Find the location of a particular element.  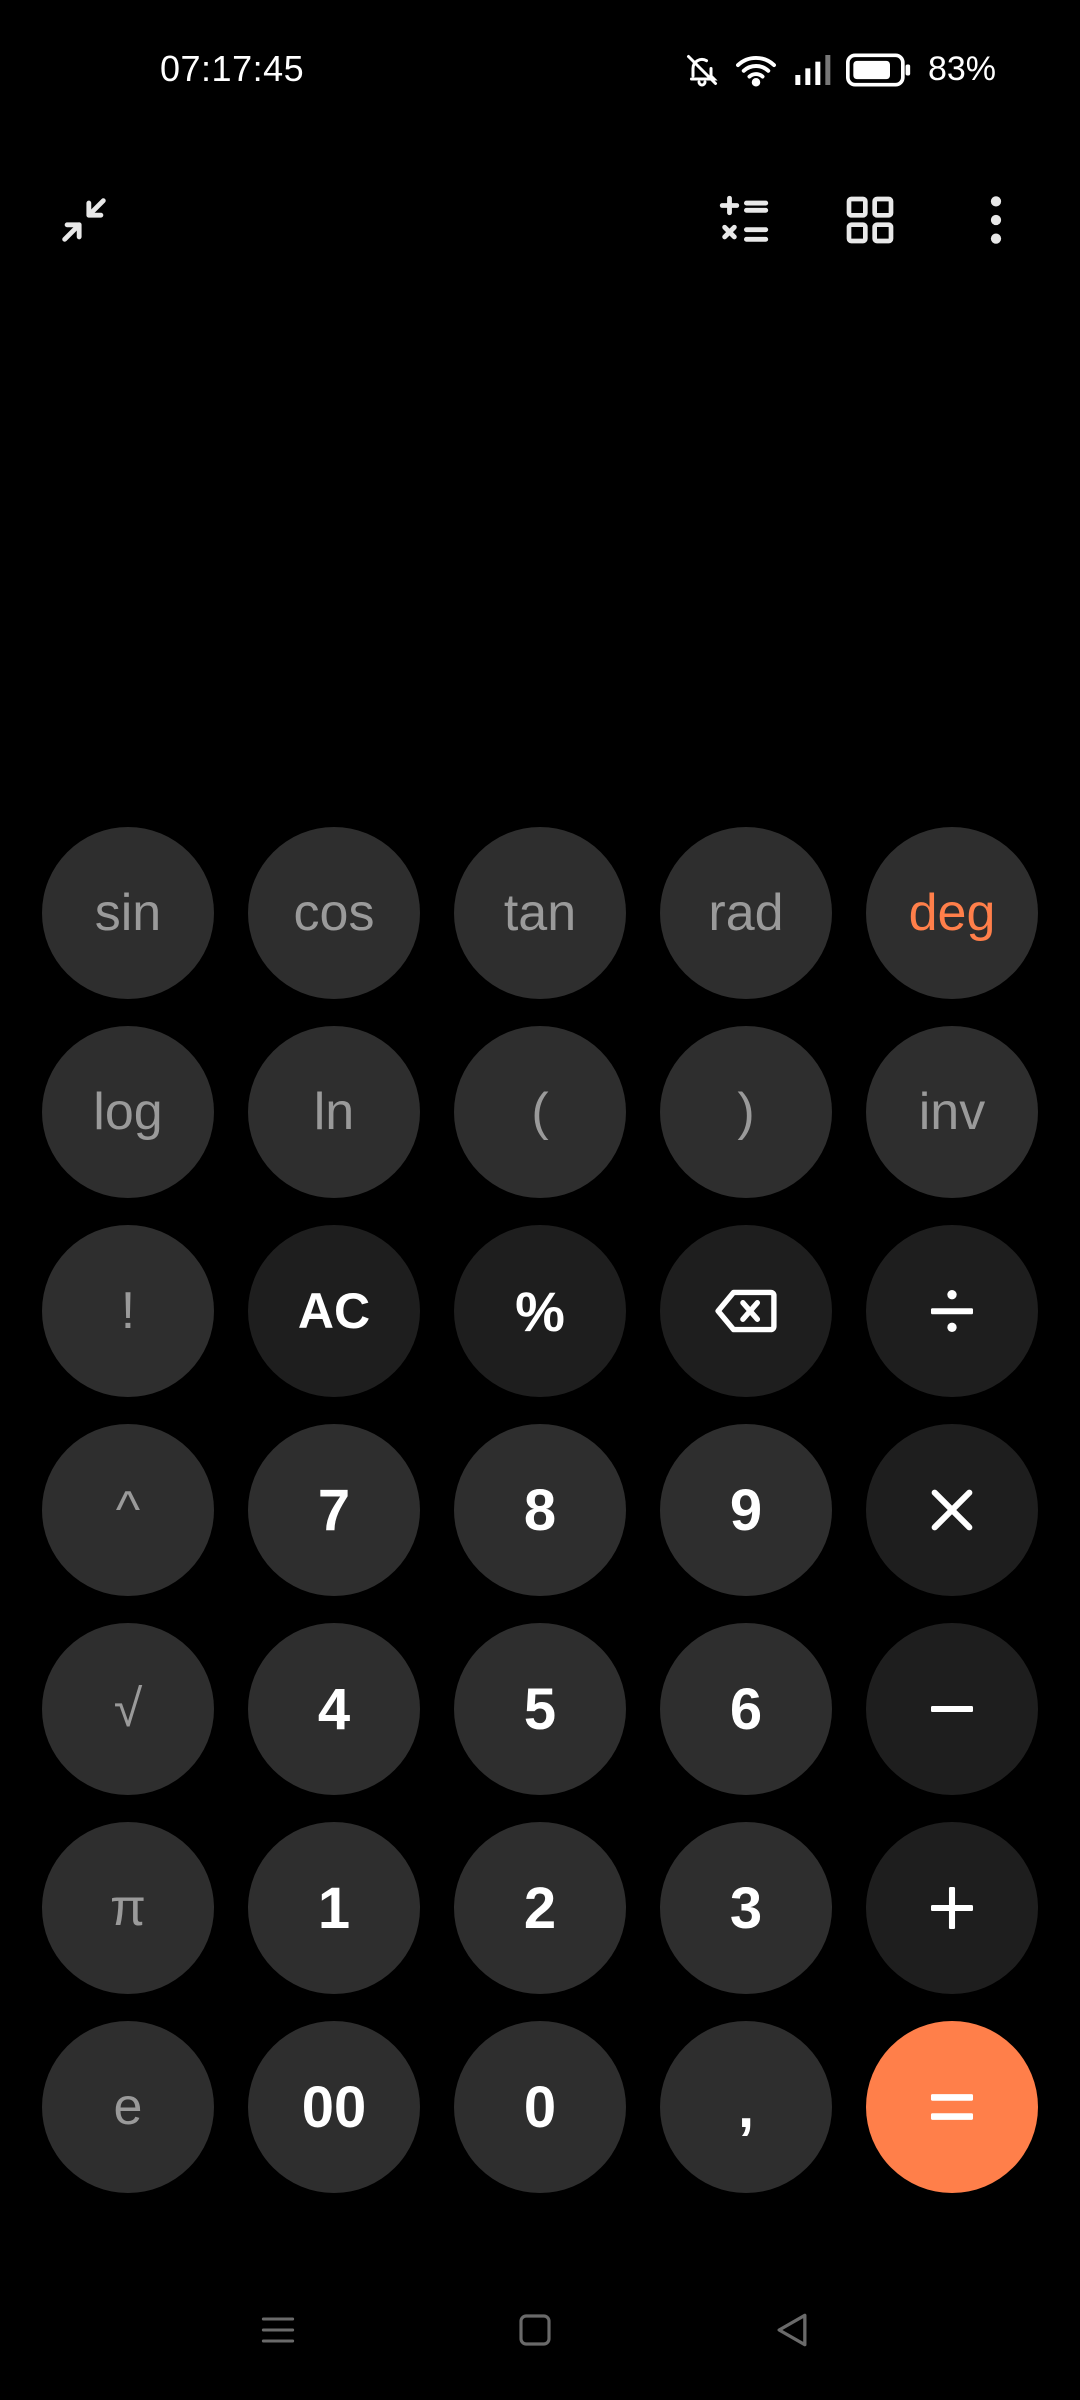

double-zero-key: 00 is located at coordinates (334, 2107).